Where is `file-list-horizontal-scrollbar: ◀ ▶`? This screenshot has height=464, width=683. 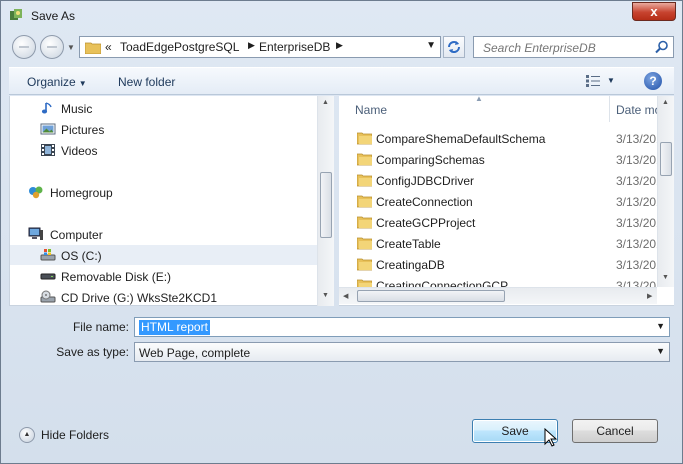 file-list-horizontal-scrollbar: ◀ ▶ is located at coordinates (498, 295).